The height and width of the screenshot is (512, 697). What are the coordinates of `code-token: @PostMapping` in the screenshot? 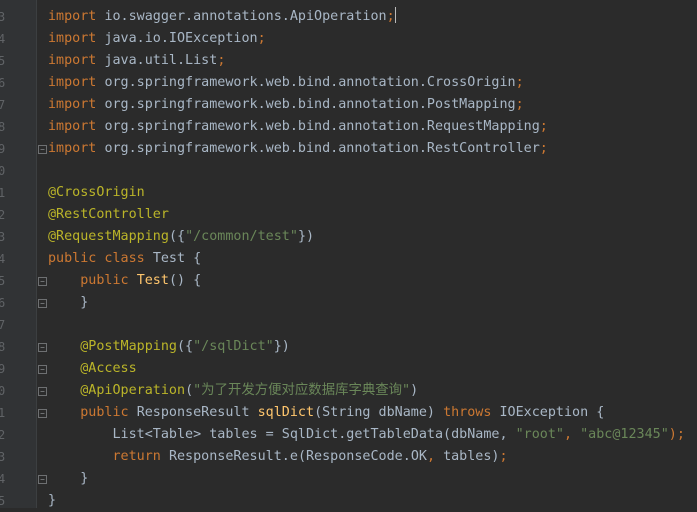 It's located at (112, 346).